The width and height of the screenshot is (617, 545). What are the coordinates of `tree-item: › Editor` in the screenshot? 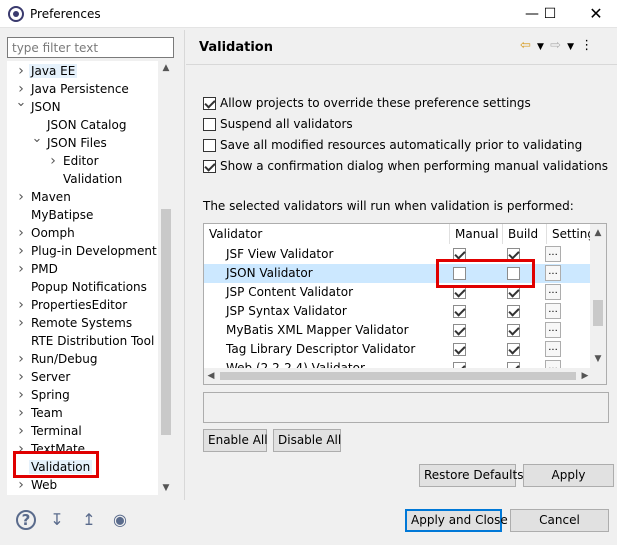 It's located at (75, 161).